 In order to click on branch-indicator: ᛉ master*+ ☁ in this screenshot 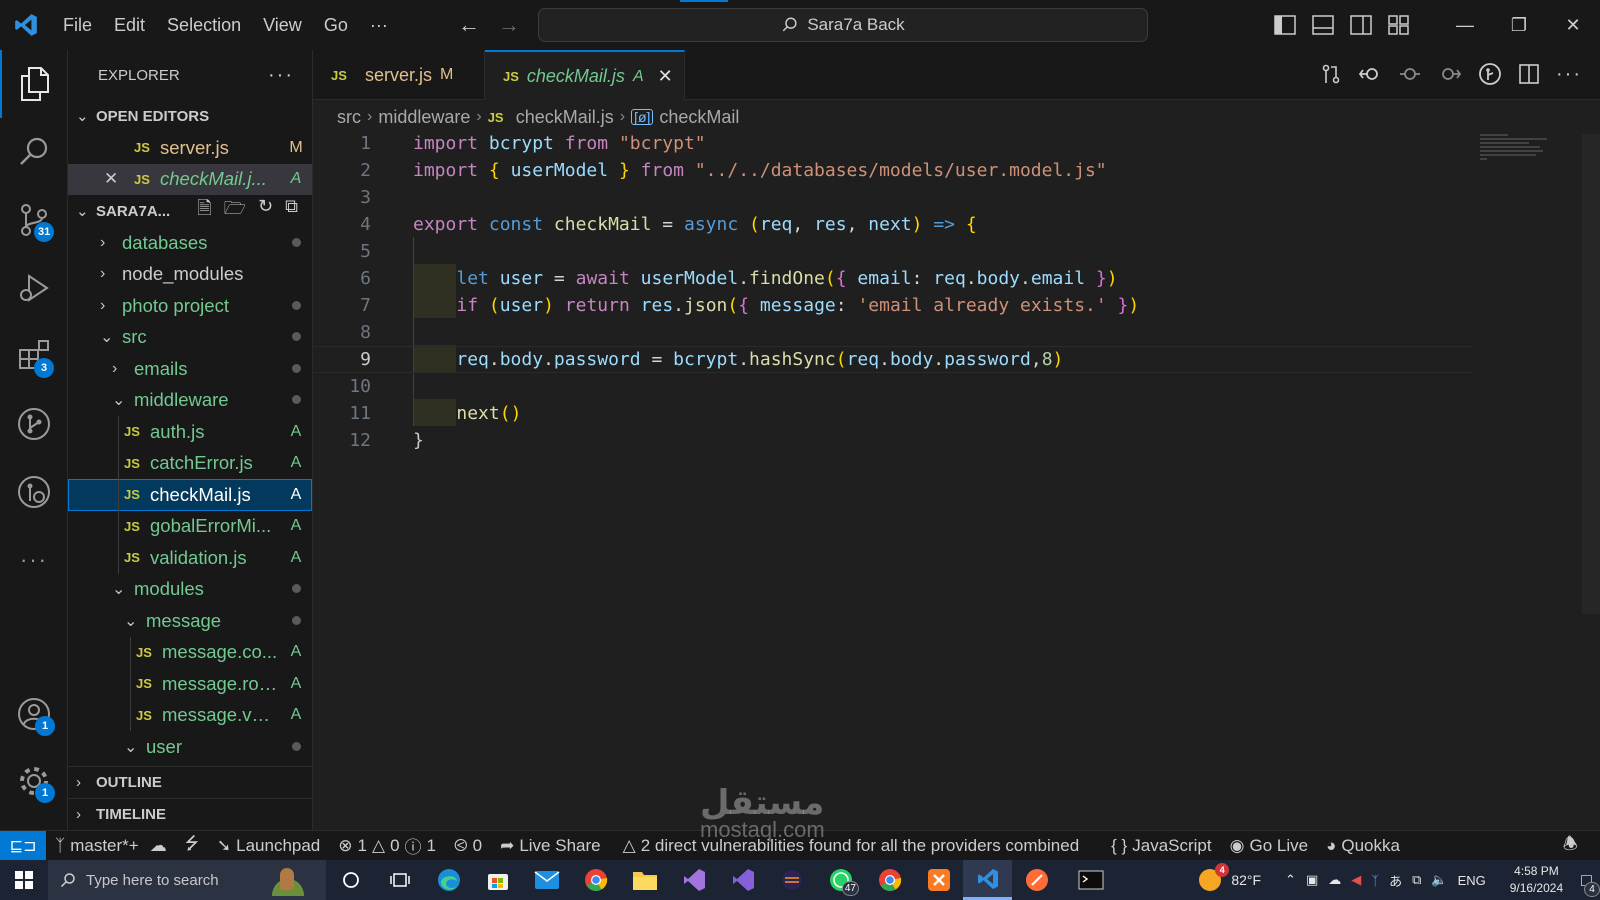, I will do `click(111, 846)`.